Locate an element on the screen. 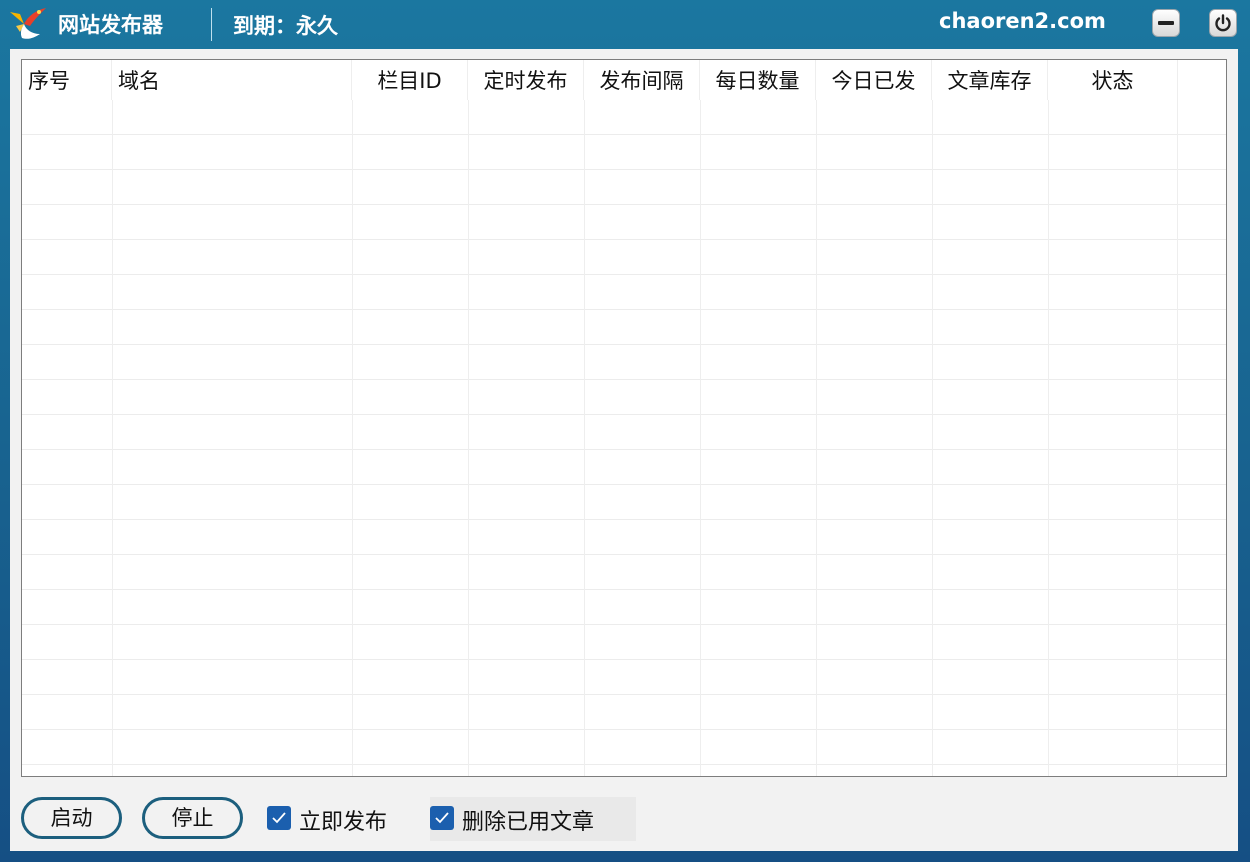 Image resolution: width=1250 pixels, height=862 pixels. expiry-label: 到期：永久 is located at coordinates (285, 26).